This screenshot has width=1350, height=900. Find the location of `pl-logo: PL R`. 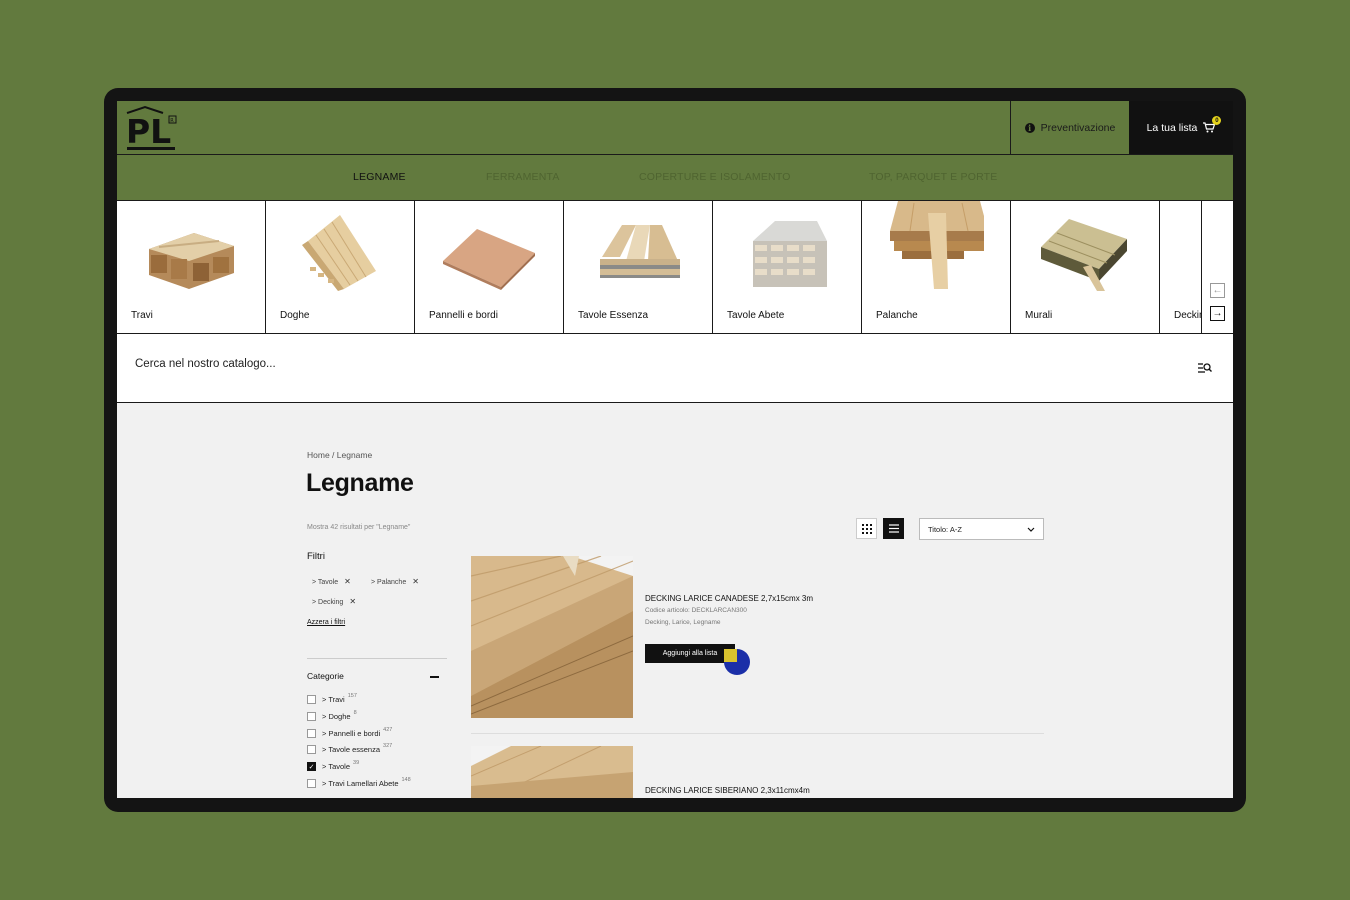

pl-logo: PL R is located at coordinates (152, 129).